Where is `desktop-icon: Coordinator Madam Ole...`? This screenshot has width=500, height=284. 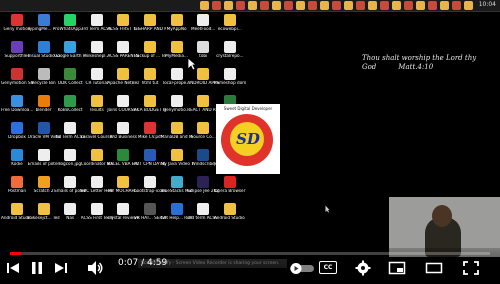 desktop-icon: Coordinator Madam Ole... is located at coordinates (97, 162).